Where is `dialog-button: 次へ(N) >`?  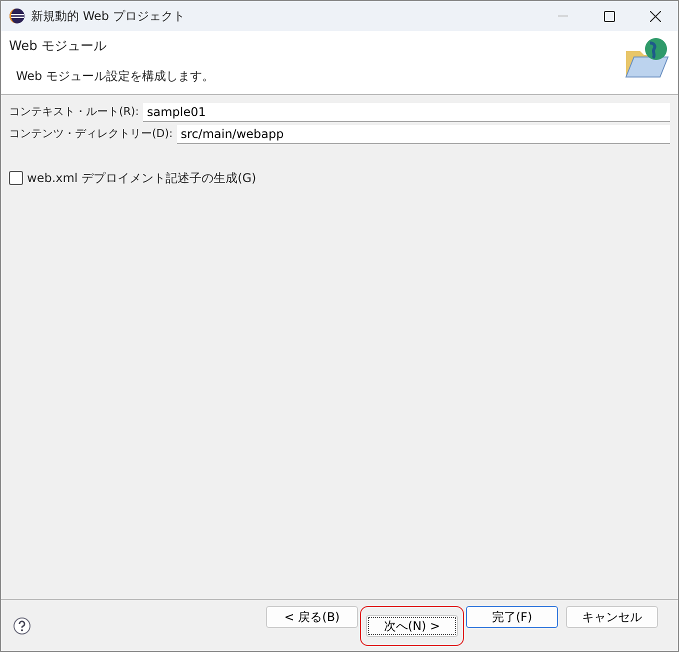 dialog-button: 次へ(N) > is located at coordinates (412, 625).